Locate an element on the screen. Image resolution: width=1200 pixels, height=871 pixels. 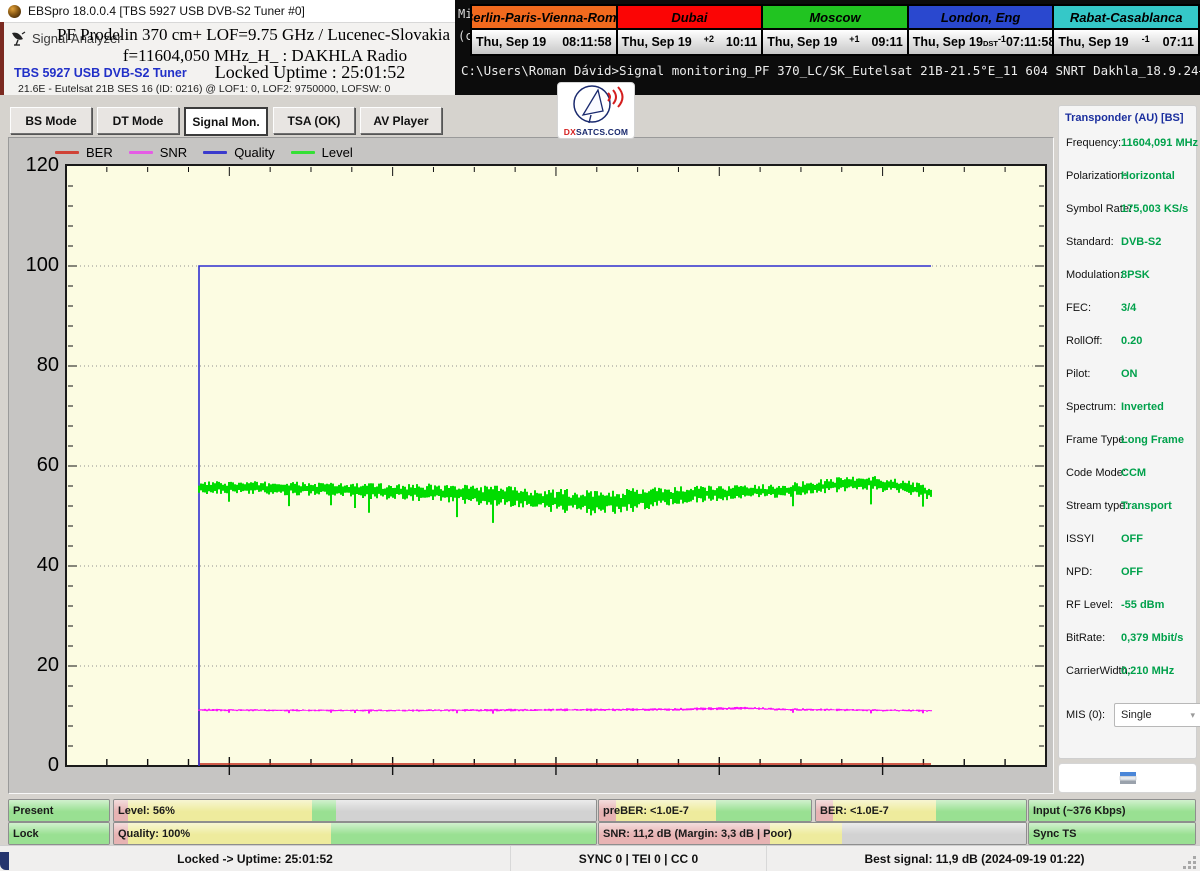
transponder-row-polarization-: Polarization: Horizontal is located at coordinates (1129, 177).